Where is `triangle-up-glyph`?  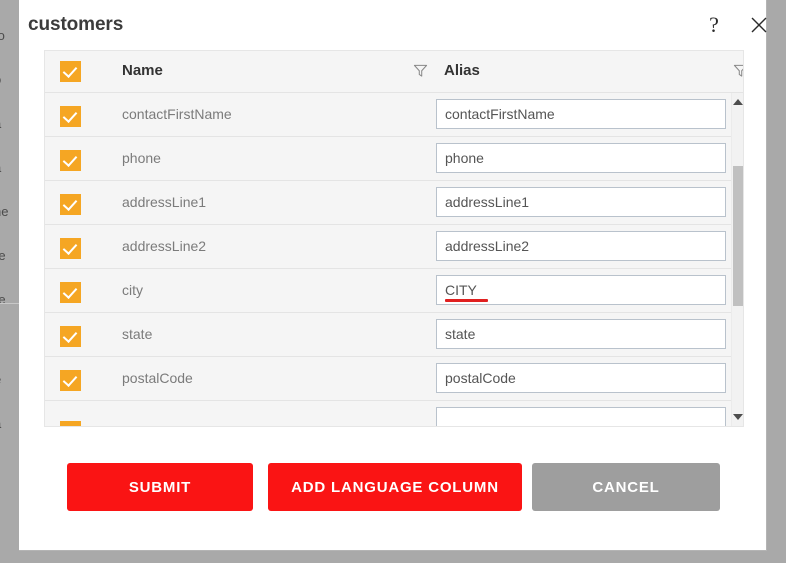
triangle-up-glyph is located at coordinates (737, 102).